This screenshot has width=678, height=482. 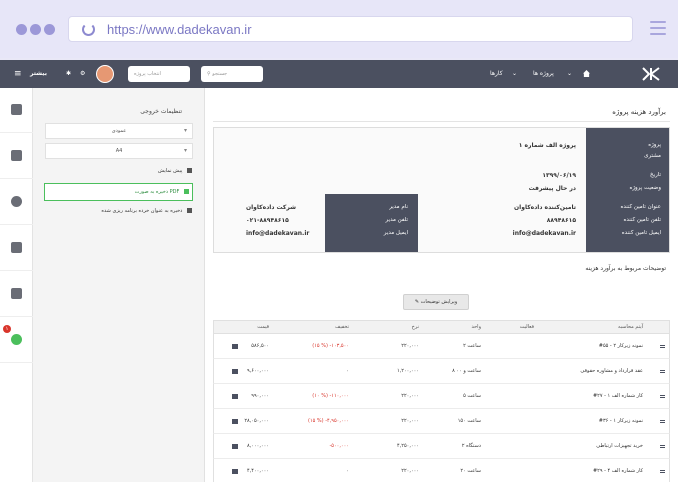 I want to click on col-header-activity: فعالیت, so click(x=526, y=327).